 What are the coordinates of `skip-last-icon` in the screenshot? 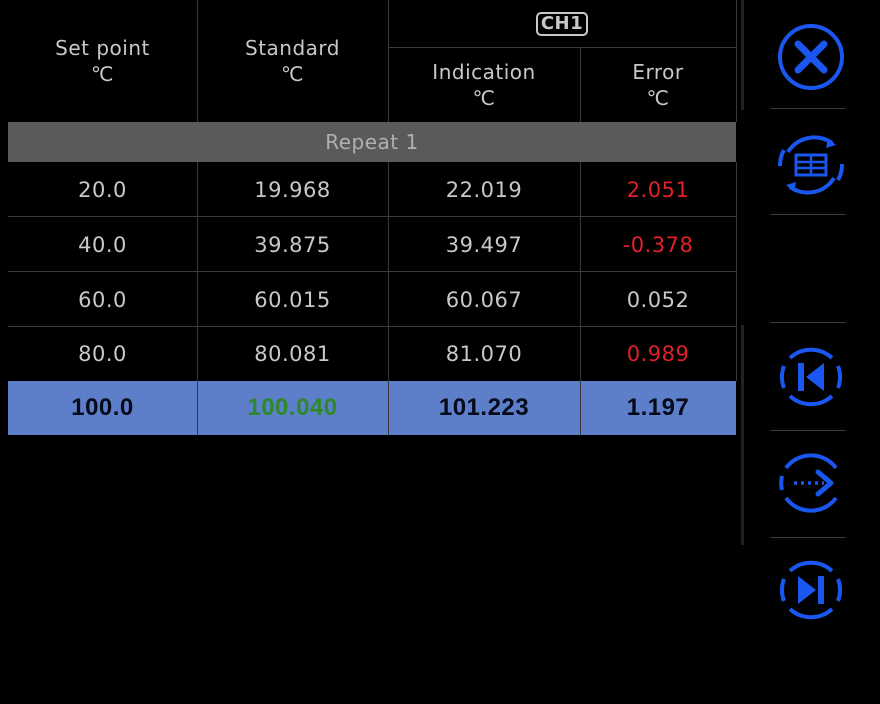 It's located at (811, 590).